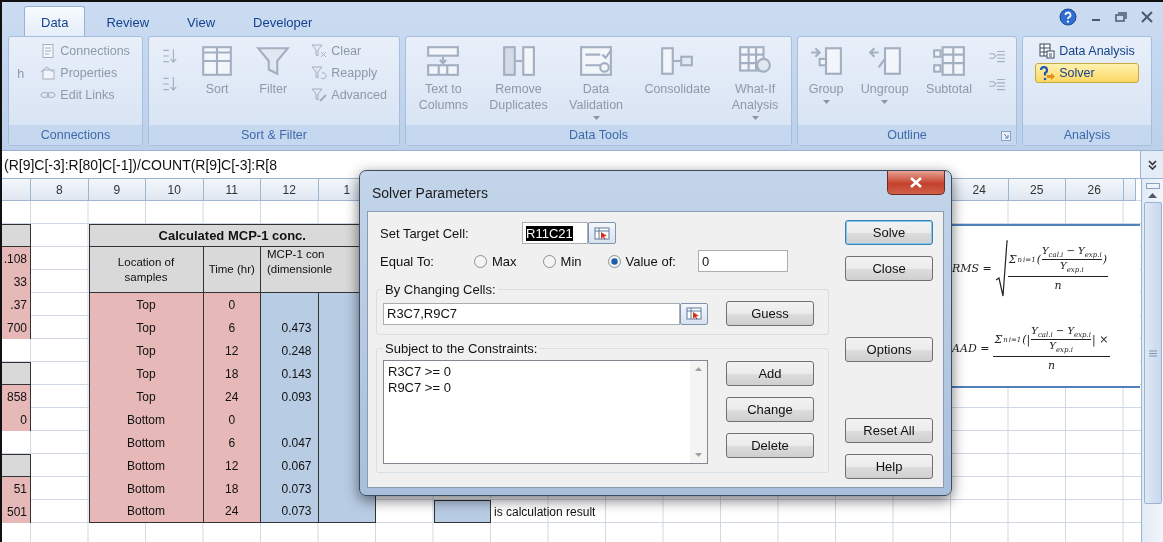 The width and height of the screenshot is (1163, 542). Describe the element at coordinates (75, 135) in the screenshot. I see `group-label: Connections` at that location.